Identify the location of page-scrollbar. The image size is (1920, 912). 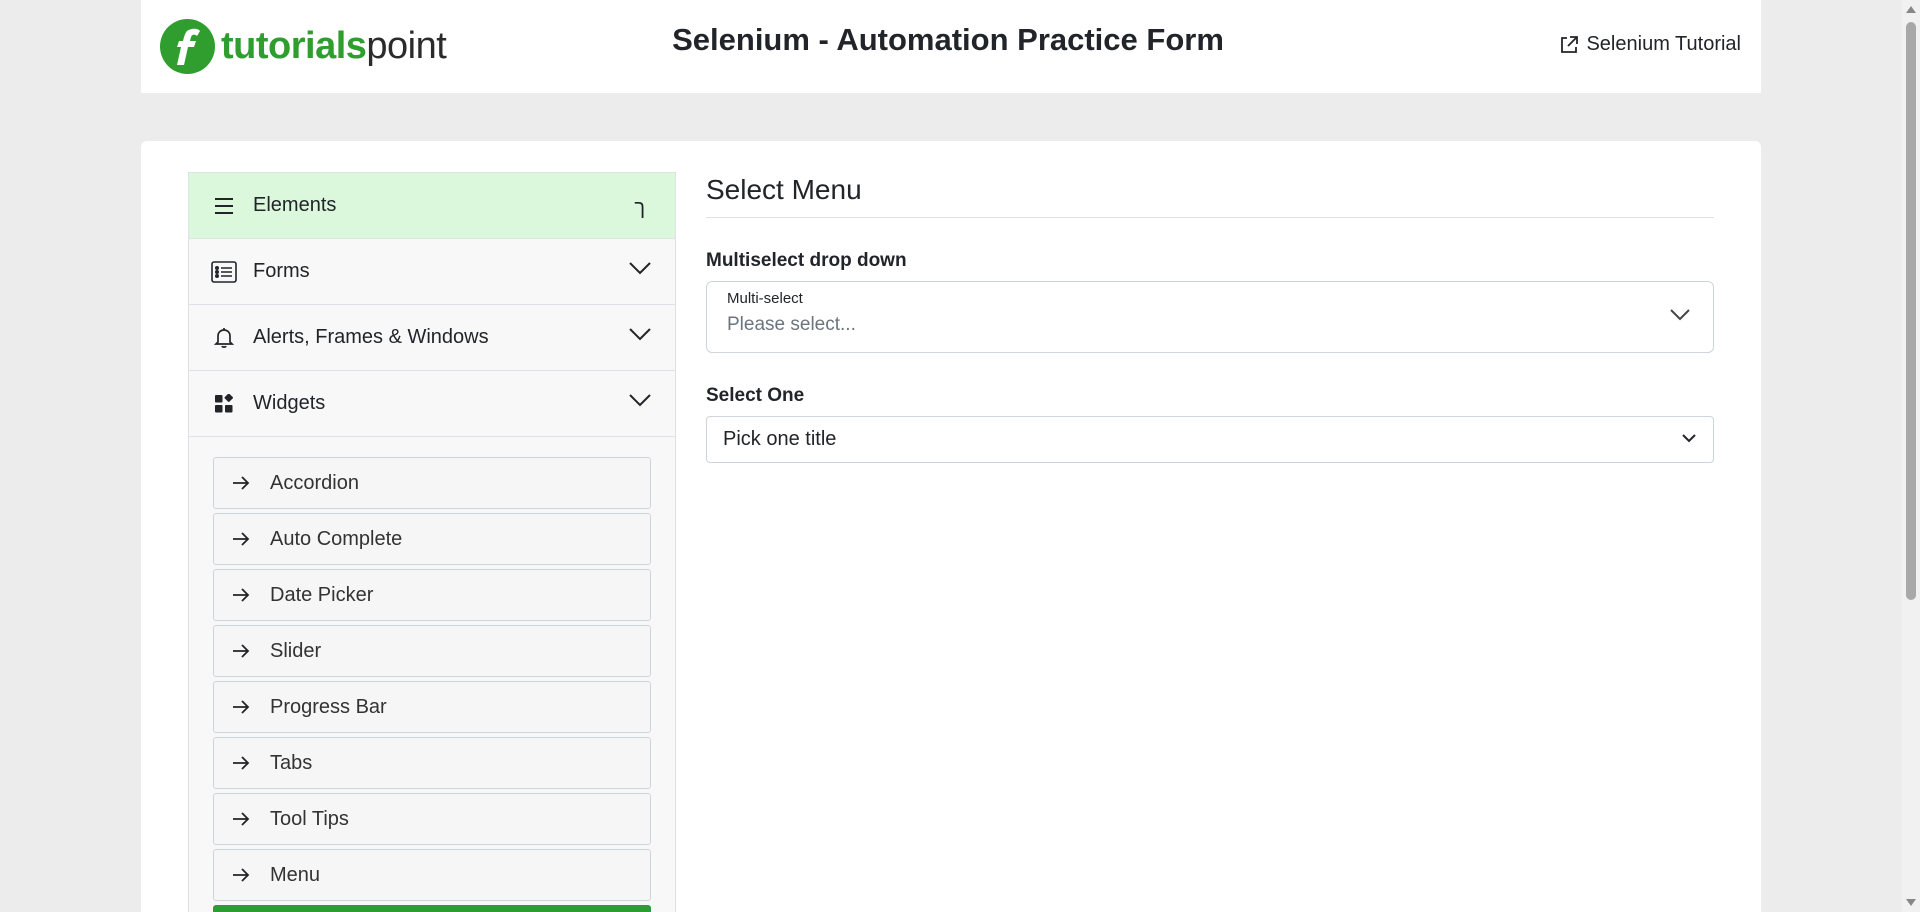
(1911, 456).